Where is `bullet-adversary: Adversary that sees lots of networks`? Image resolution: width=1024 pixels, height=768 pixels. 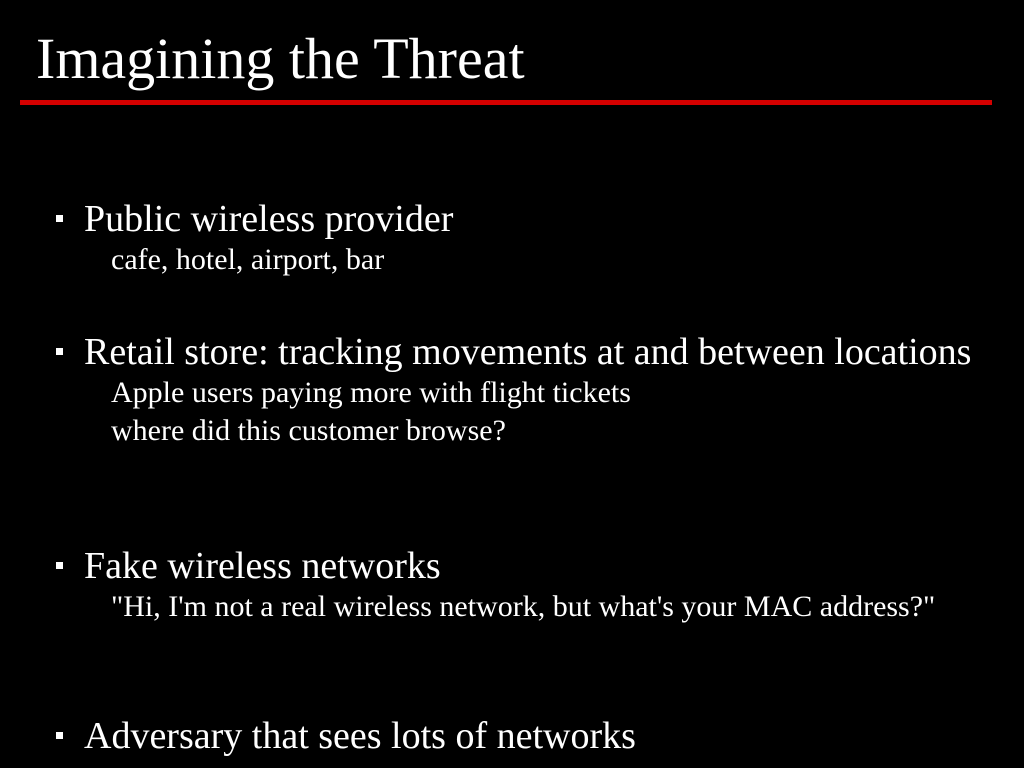
bullet-adversary: Adversary that sees lots of networks is located at coordinates (520, 736).